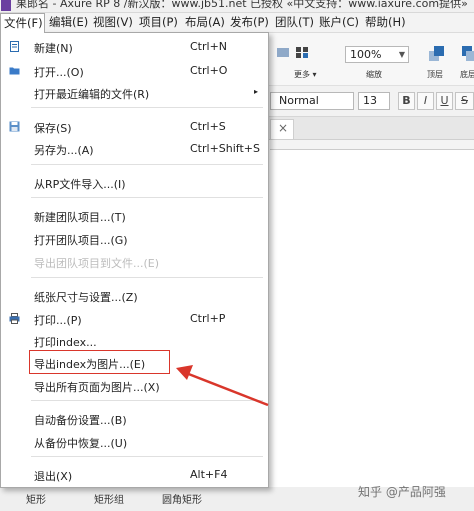 This screenshot has width=474, height=511. I want to click on menu-item-open: 打开...(O) Ctrl+O, so click(134, 71).